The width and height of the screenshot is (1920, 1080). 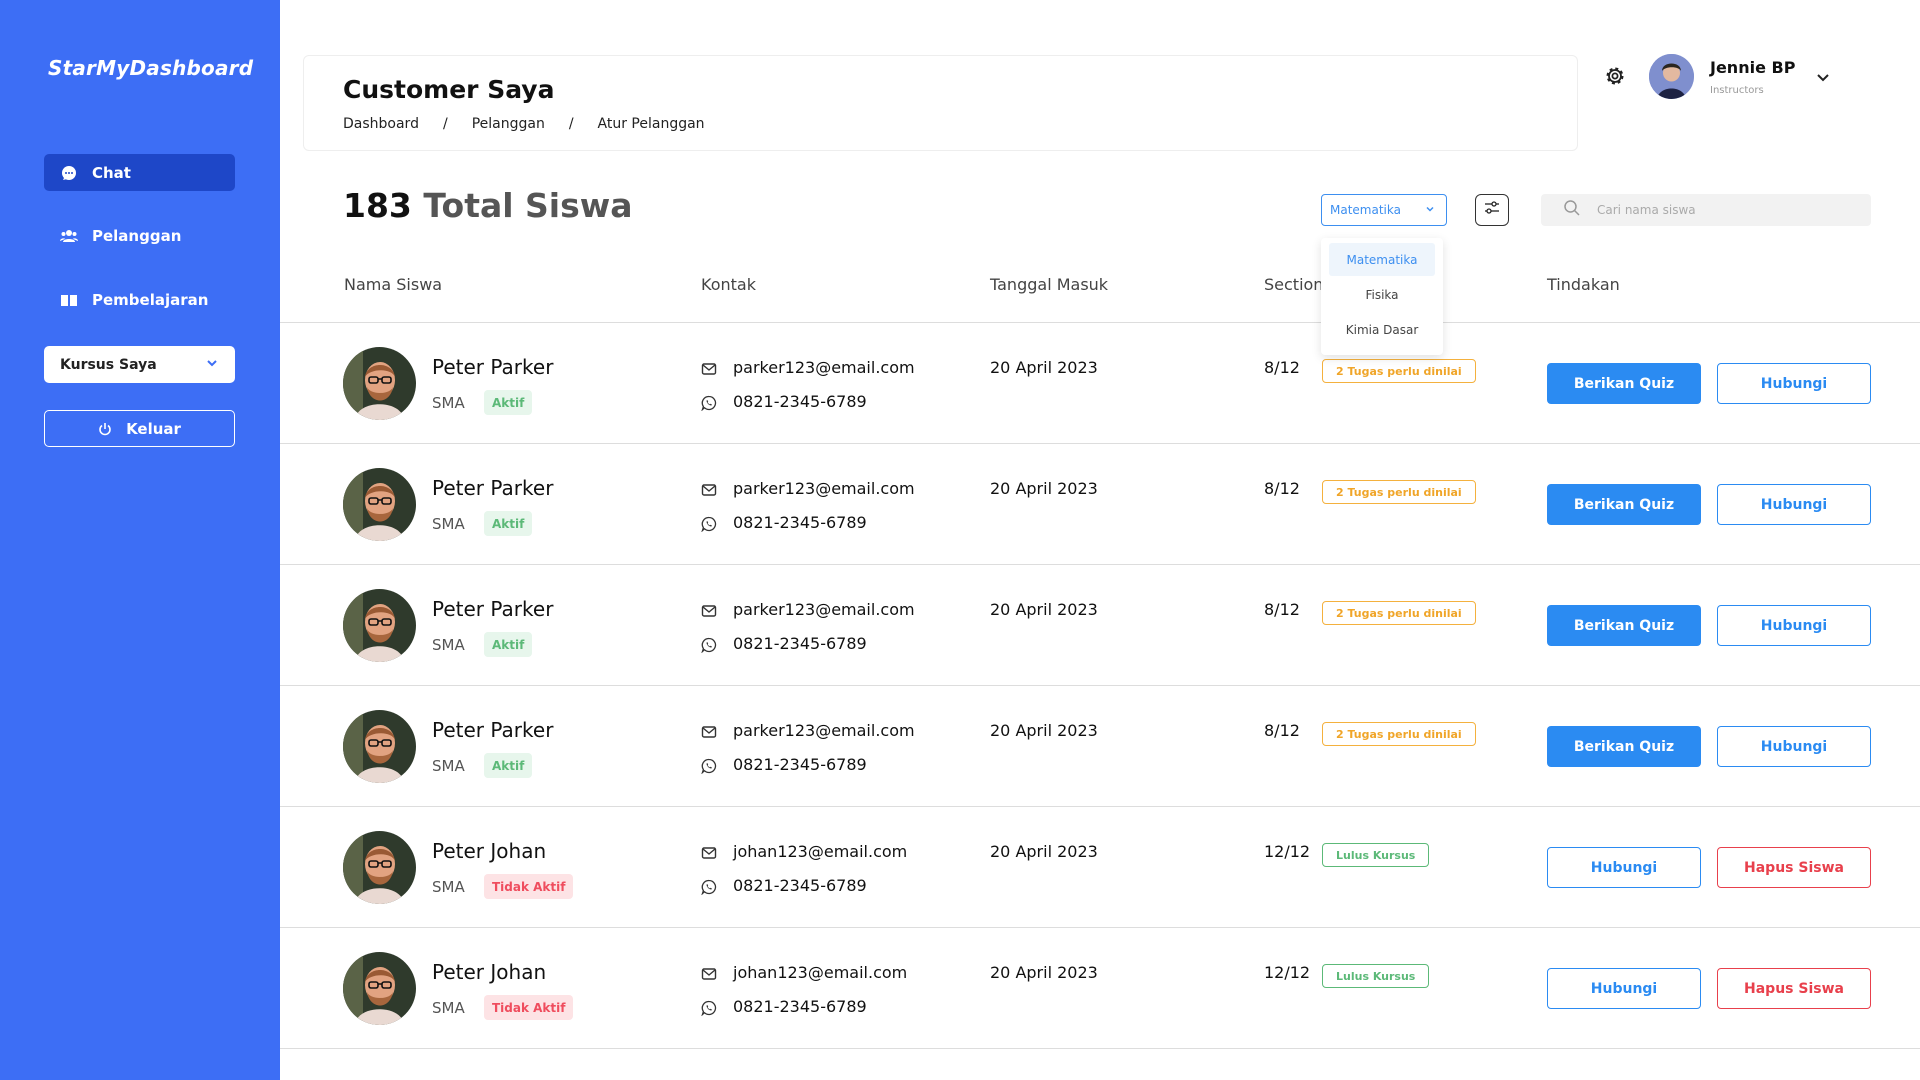 I want to click on breadcrumb-dashboard: Dashboard, so click(x=381, y=124).